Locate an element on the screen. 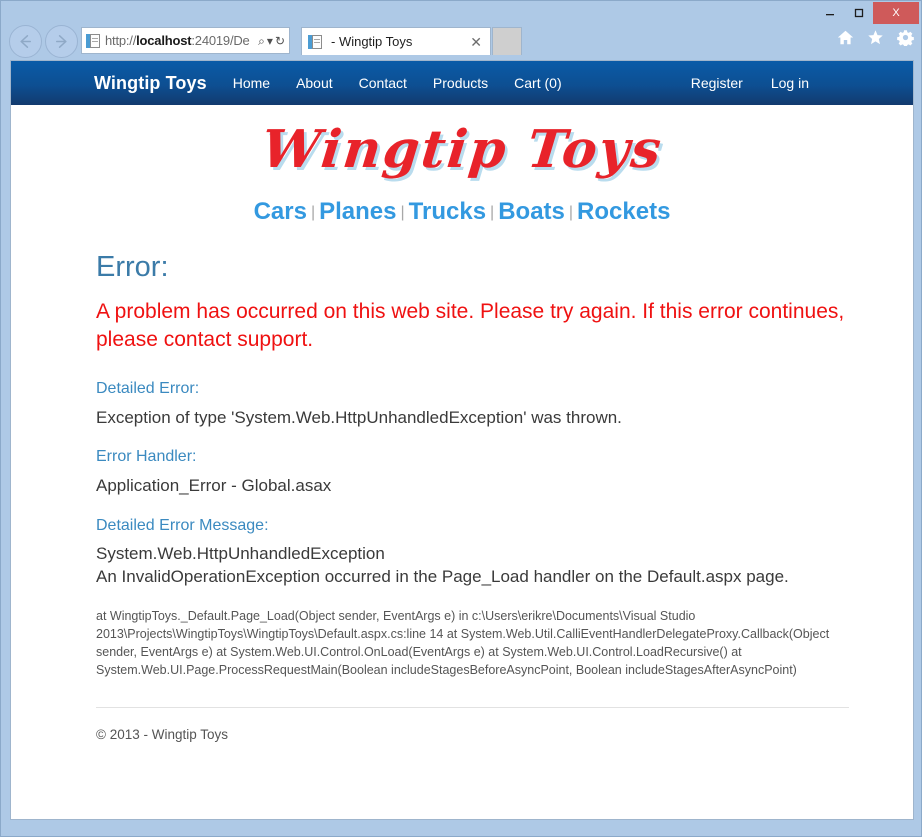 Image resolution: width=922 pixels, height=837 pixels. window-controls: X is located at coordinates (867, 13).